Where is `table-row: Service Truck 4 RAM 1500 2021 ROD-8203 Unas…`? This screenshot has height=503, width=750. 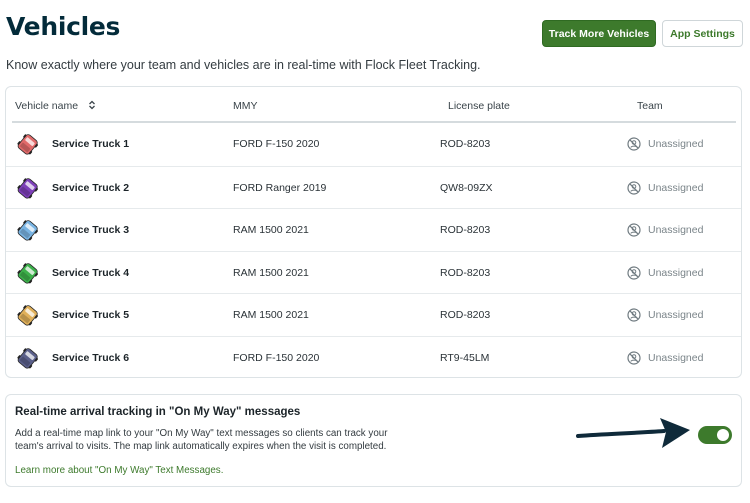 table-row: Service Truck 4 RAM 1500 2021 ROD-8203 Unas… is located at coordinates (373, 272).